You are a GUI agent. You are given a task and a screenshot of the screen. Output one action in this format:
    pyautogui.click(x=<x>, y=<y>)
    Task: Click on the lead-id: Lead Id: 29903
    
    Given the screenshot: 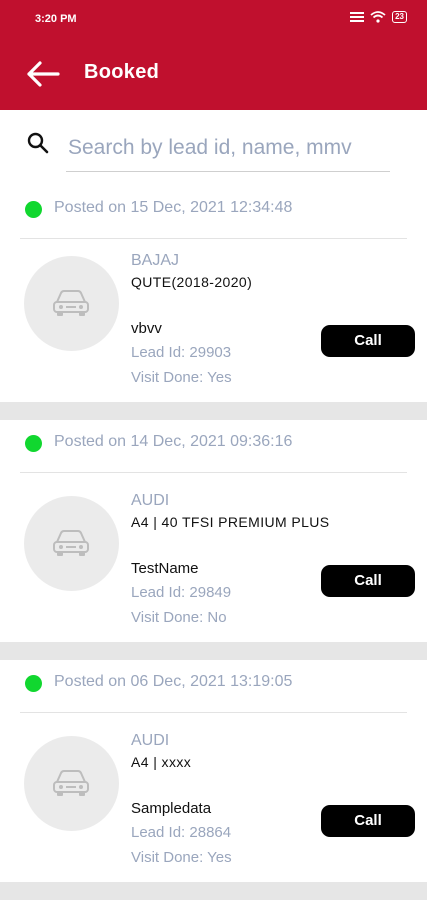 What is the action you would take?
    pyautogui.click(x=181, y=352)
    